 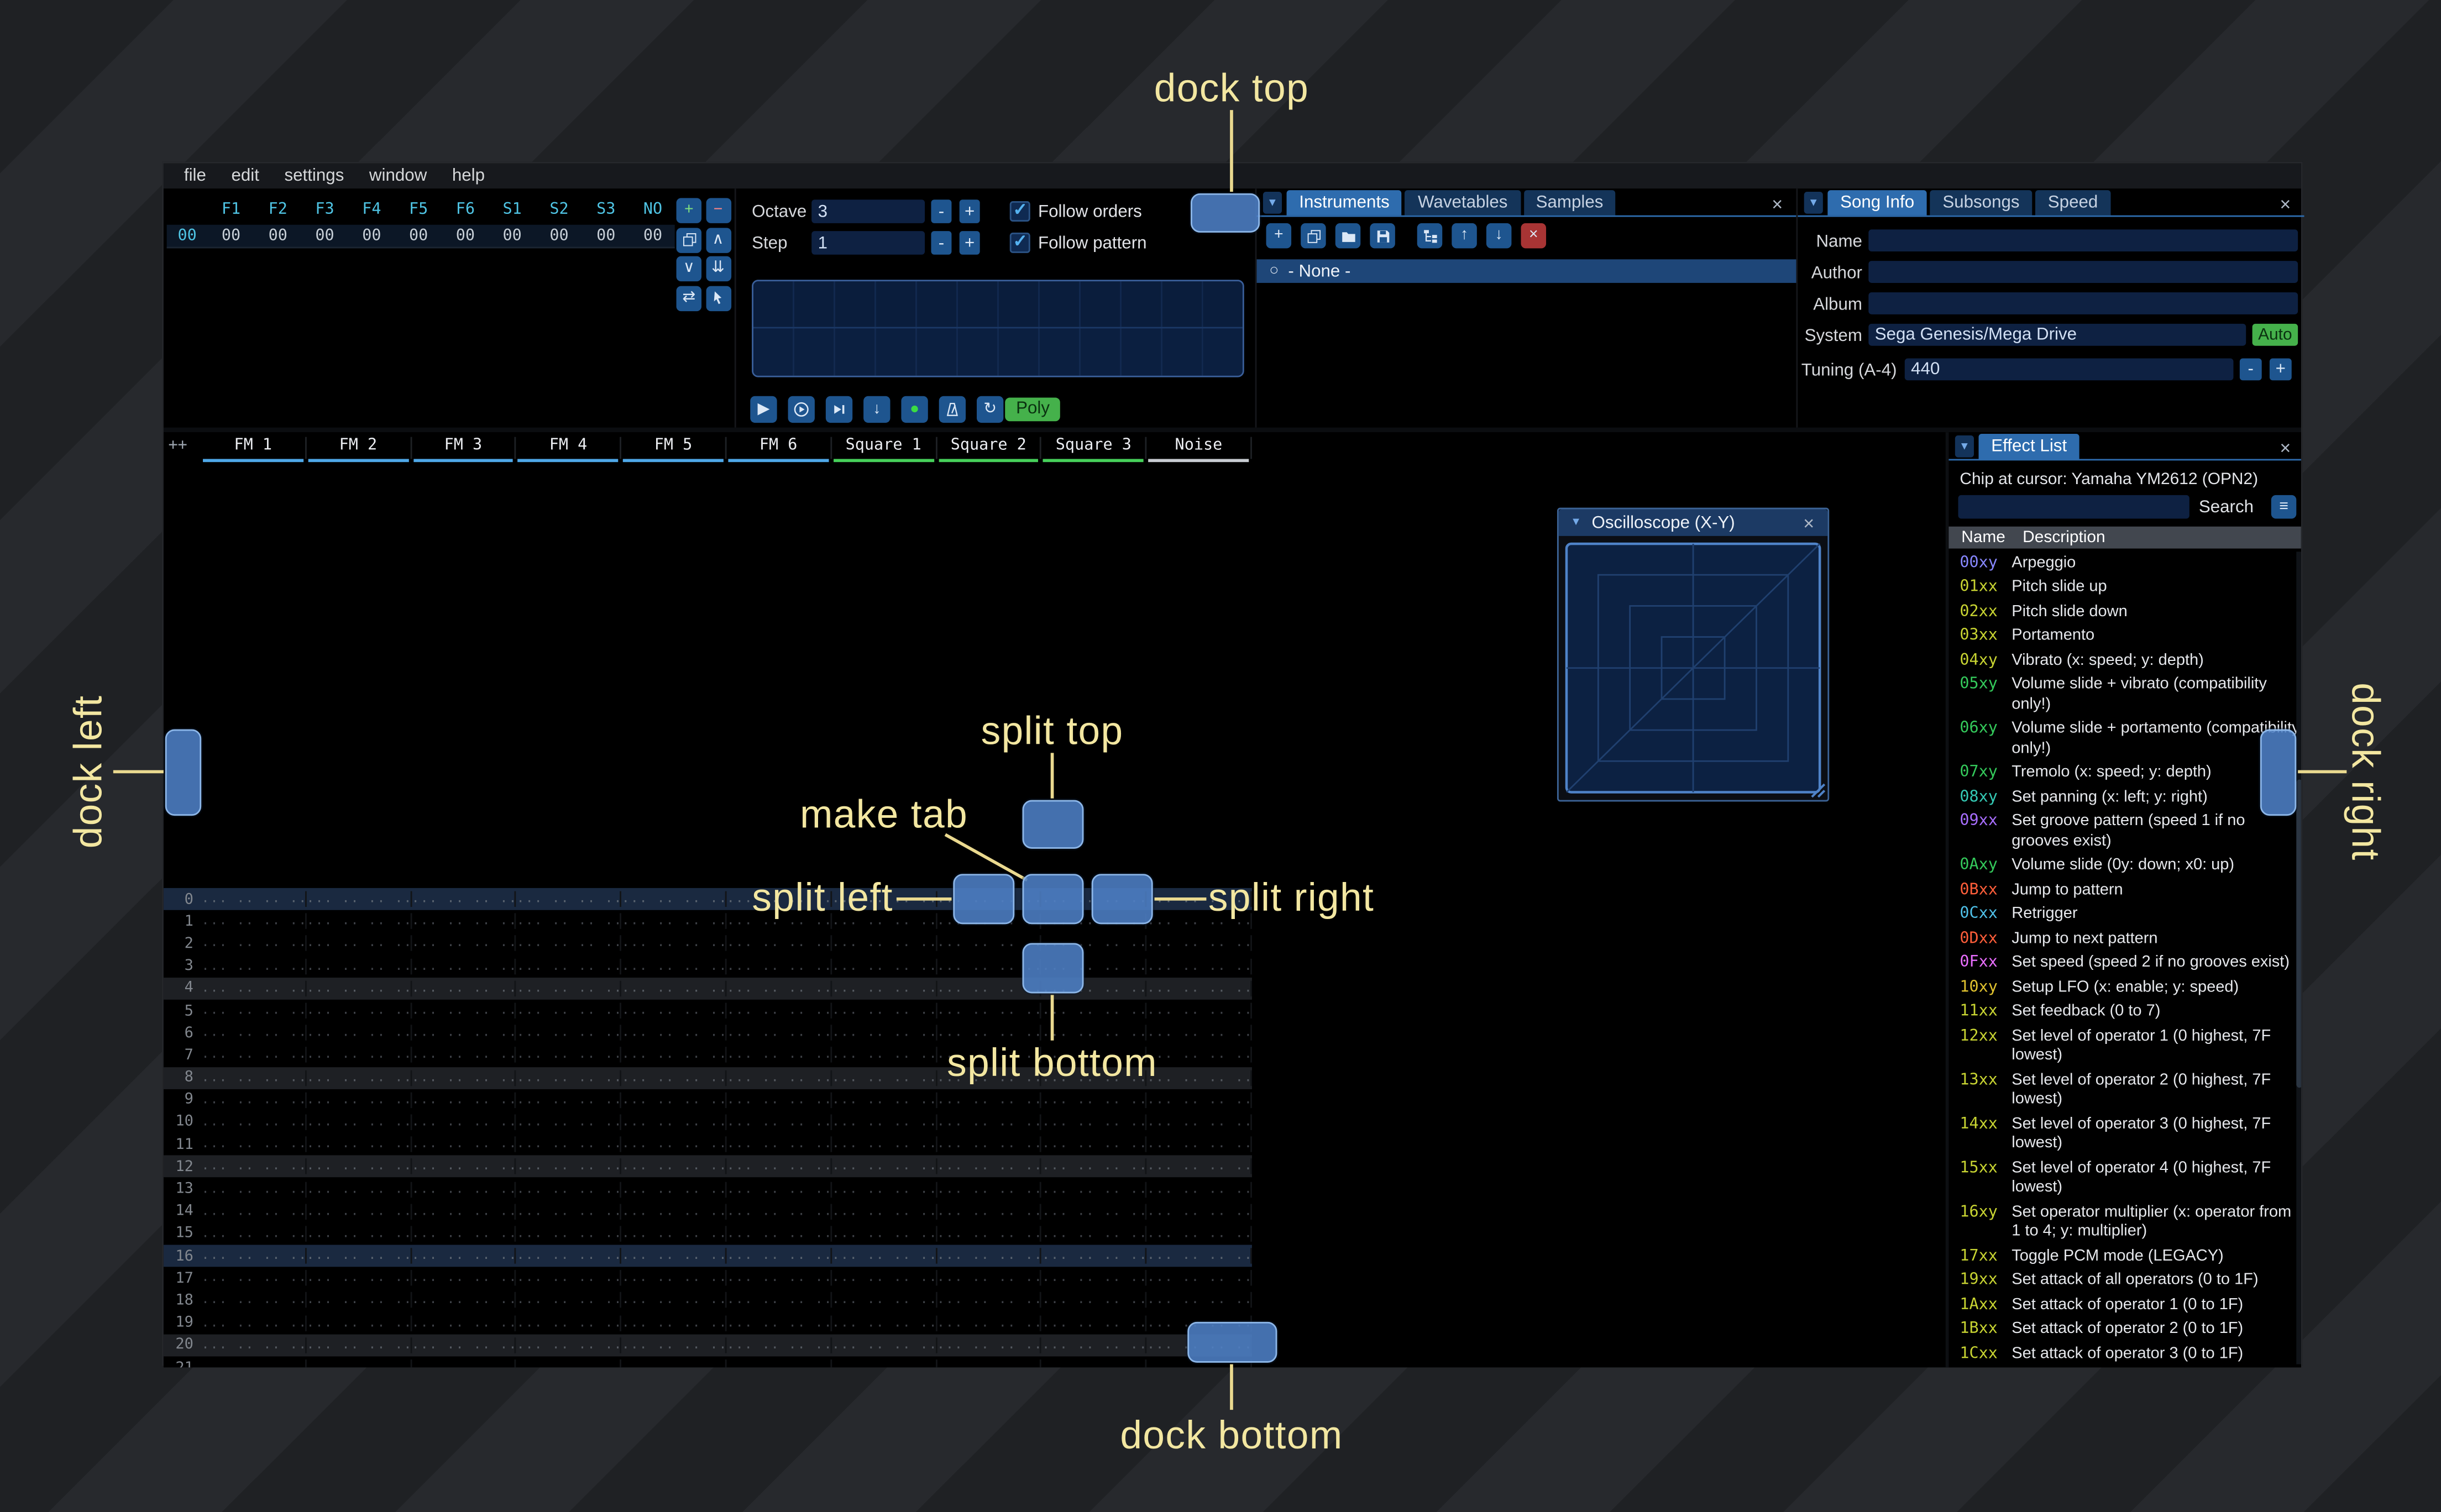 What do you see at coordinates (718, 269) in the screenshot?
I see `order-add-at-end-button: ⇊` at bounding box center [718, 269].